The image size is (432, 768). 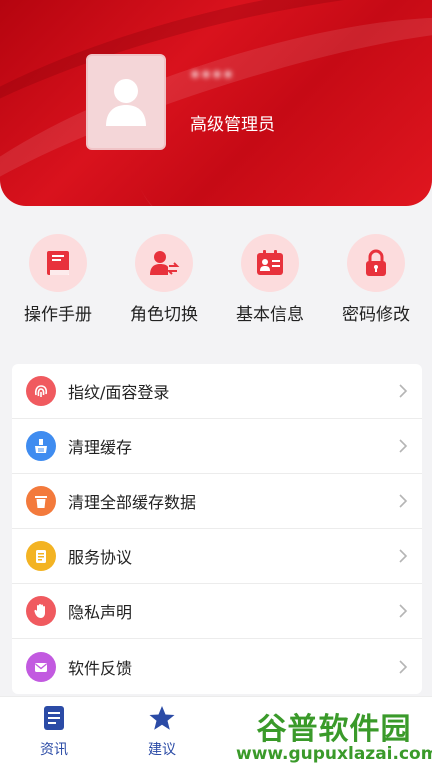 What do you see at coordinates (217, 391) in the screenshot?
I see `menu-item-biometric-login: 指纹/面容登录` at bounding box center [217, 391].